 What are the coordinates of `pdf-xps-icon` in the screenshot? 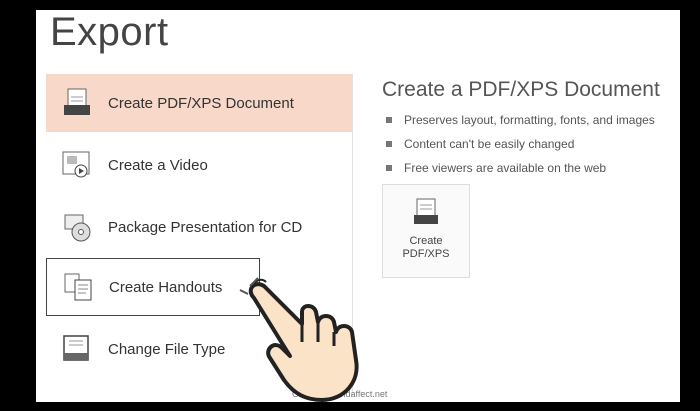 It's located at (426, 214).